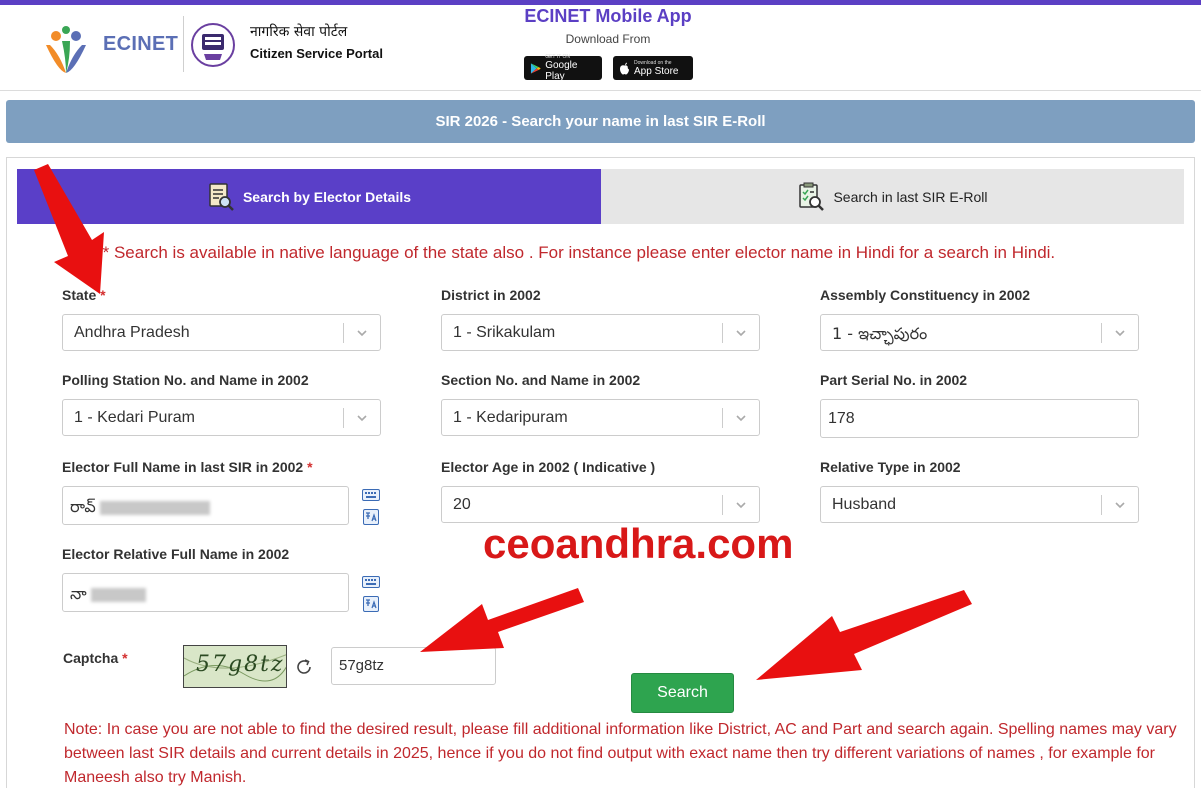 The width and height of the screenshot is (1201, 788). I want to click on tab-label: Search by Elector Details, so click(327, 196).